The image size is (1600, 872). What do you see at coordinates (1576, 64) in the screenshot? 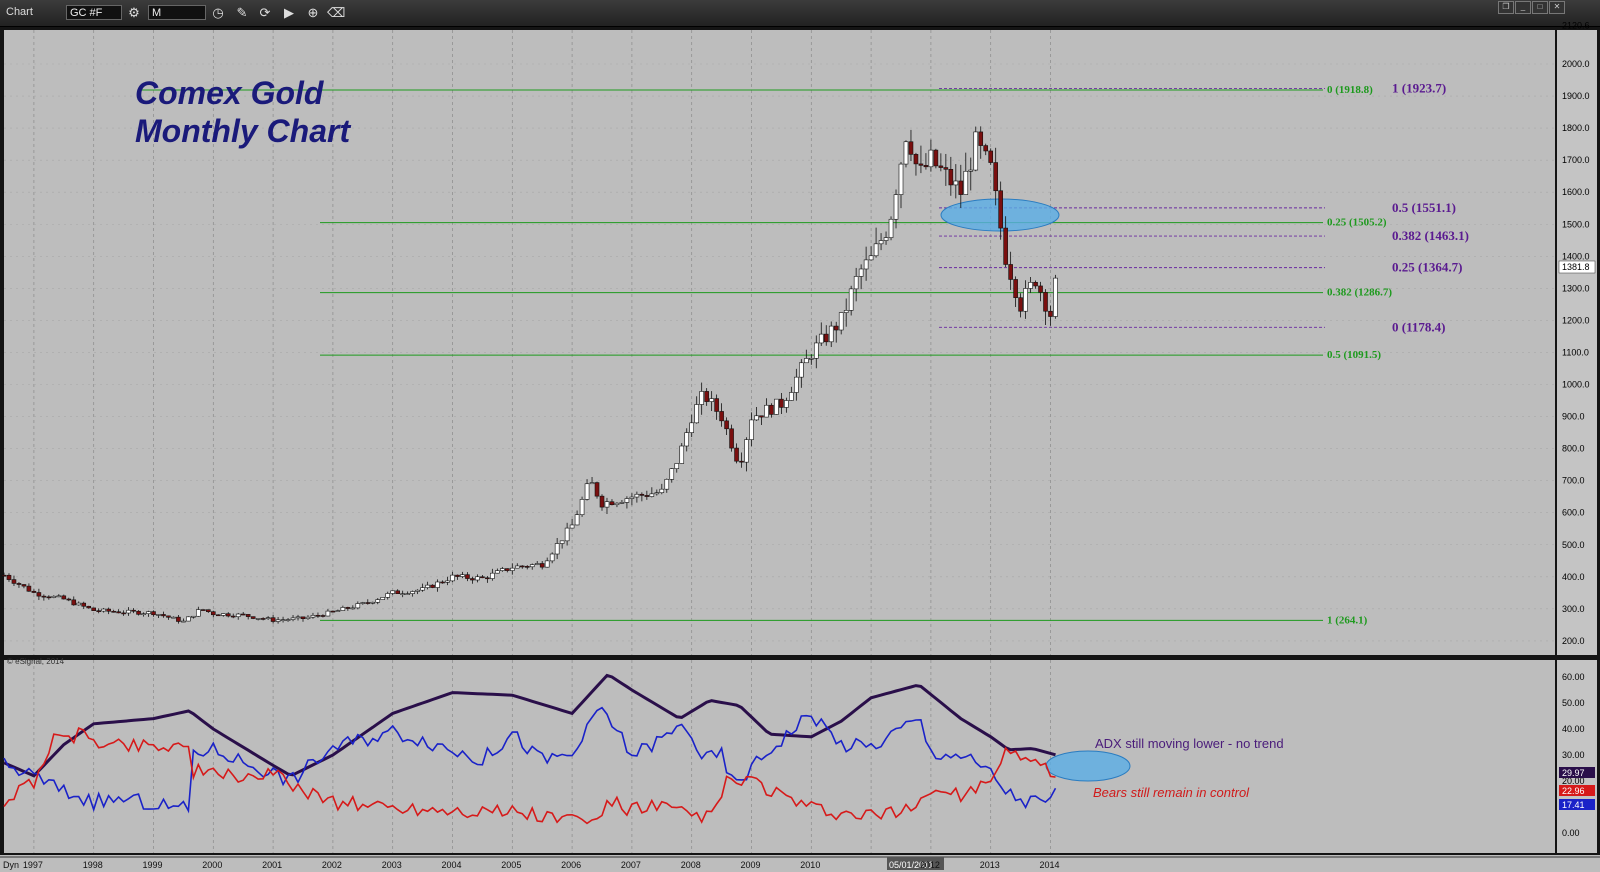
I see `price-tick-label: 2000.0` at bounding box center [1576, 64].